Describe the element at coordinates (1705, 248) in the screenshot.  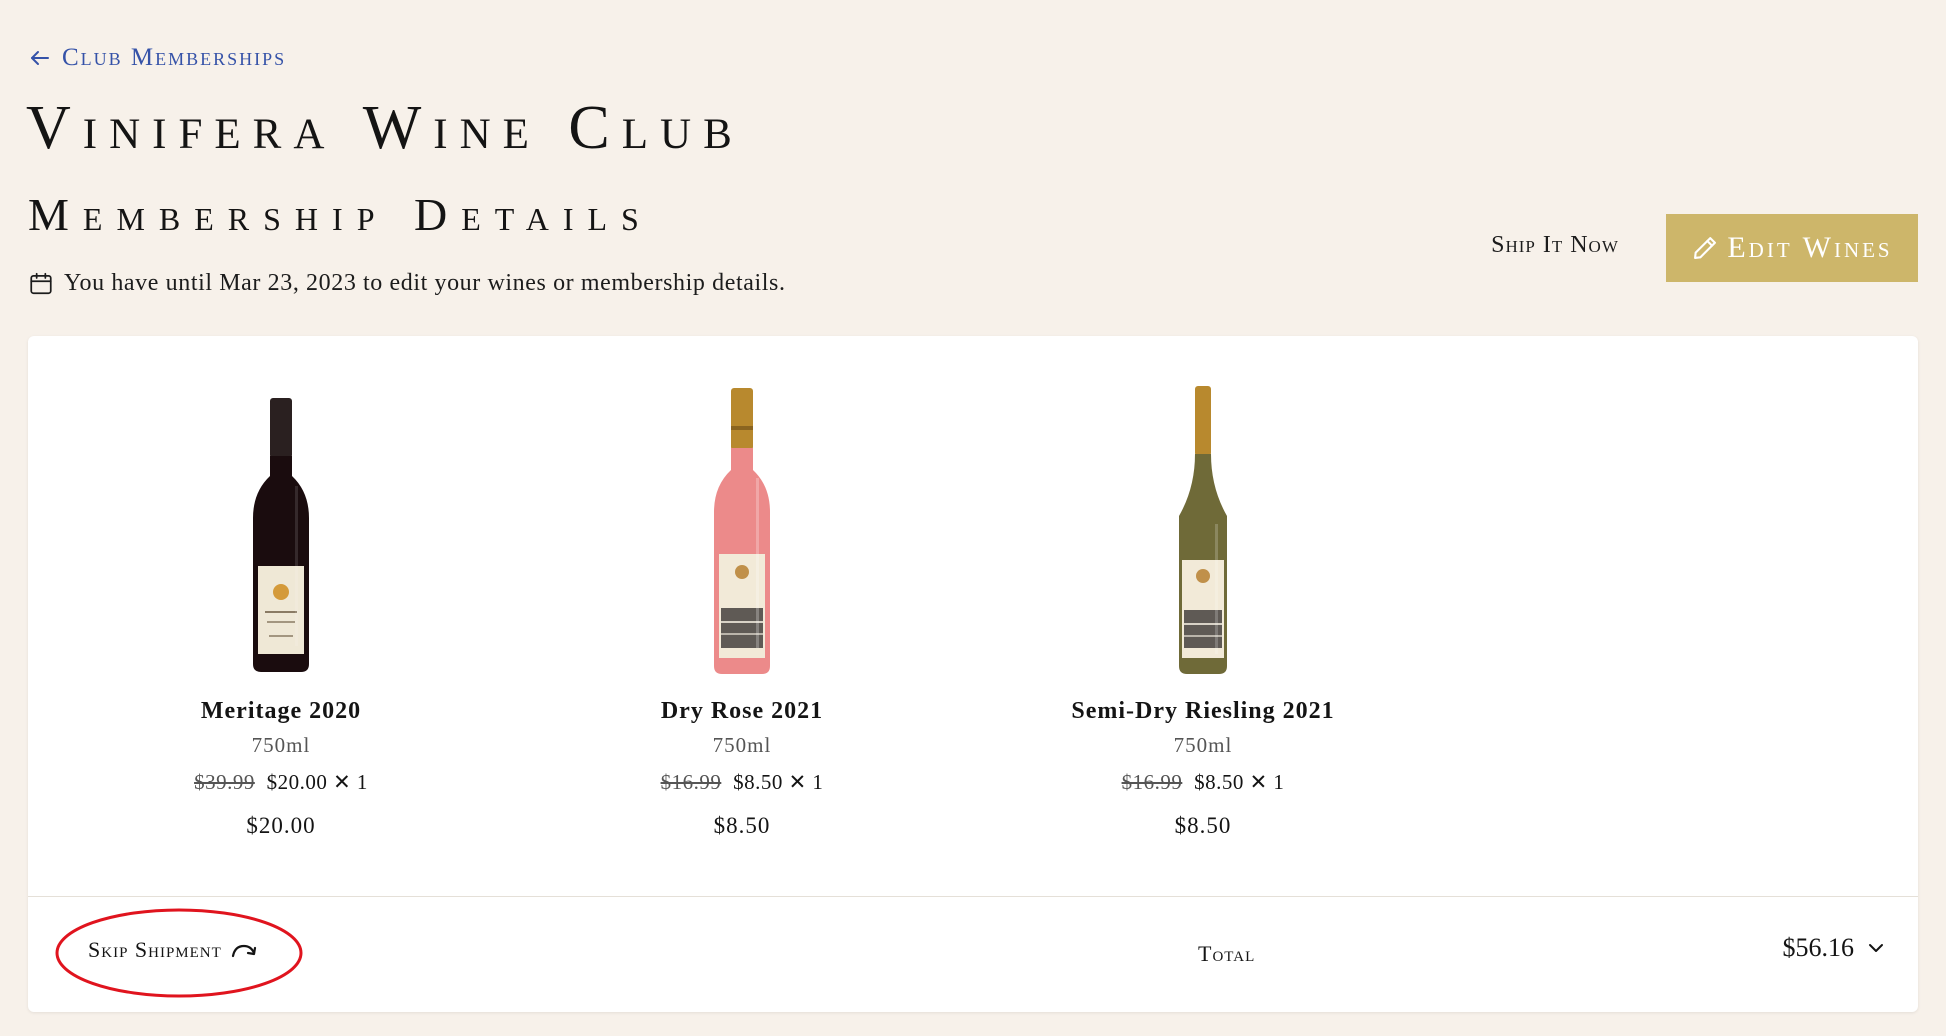
I see `pencil-icon` at that location.